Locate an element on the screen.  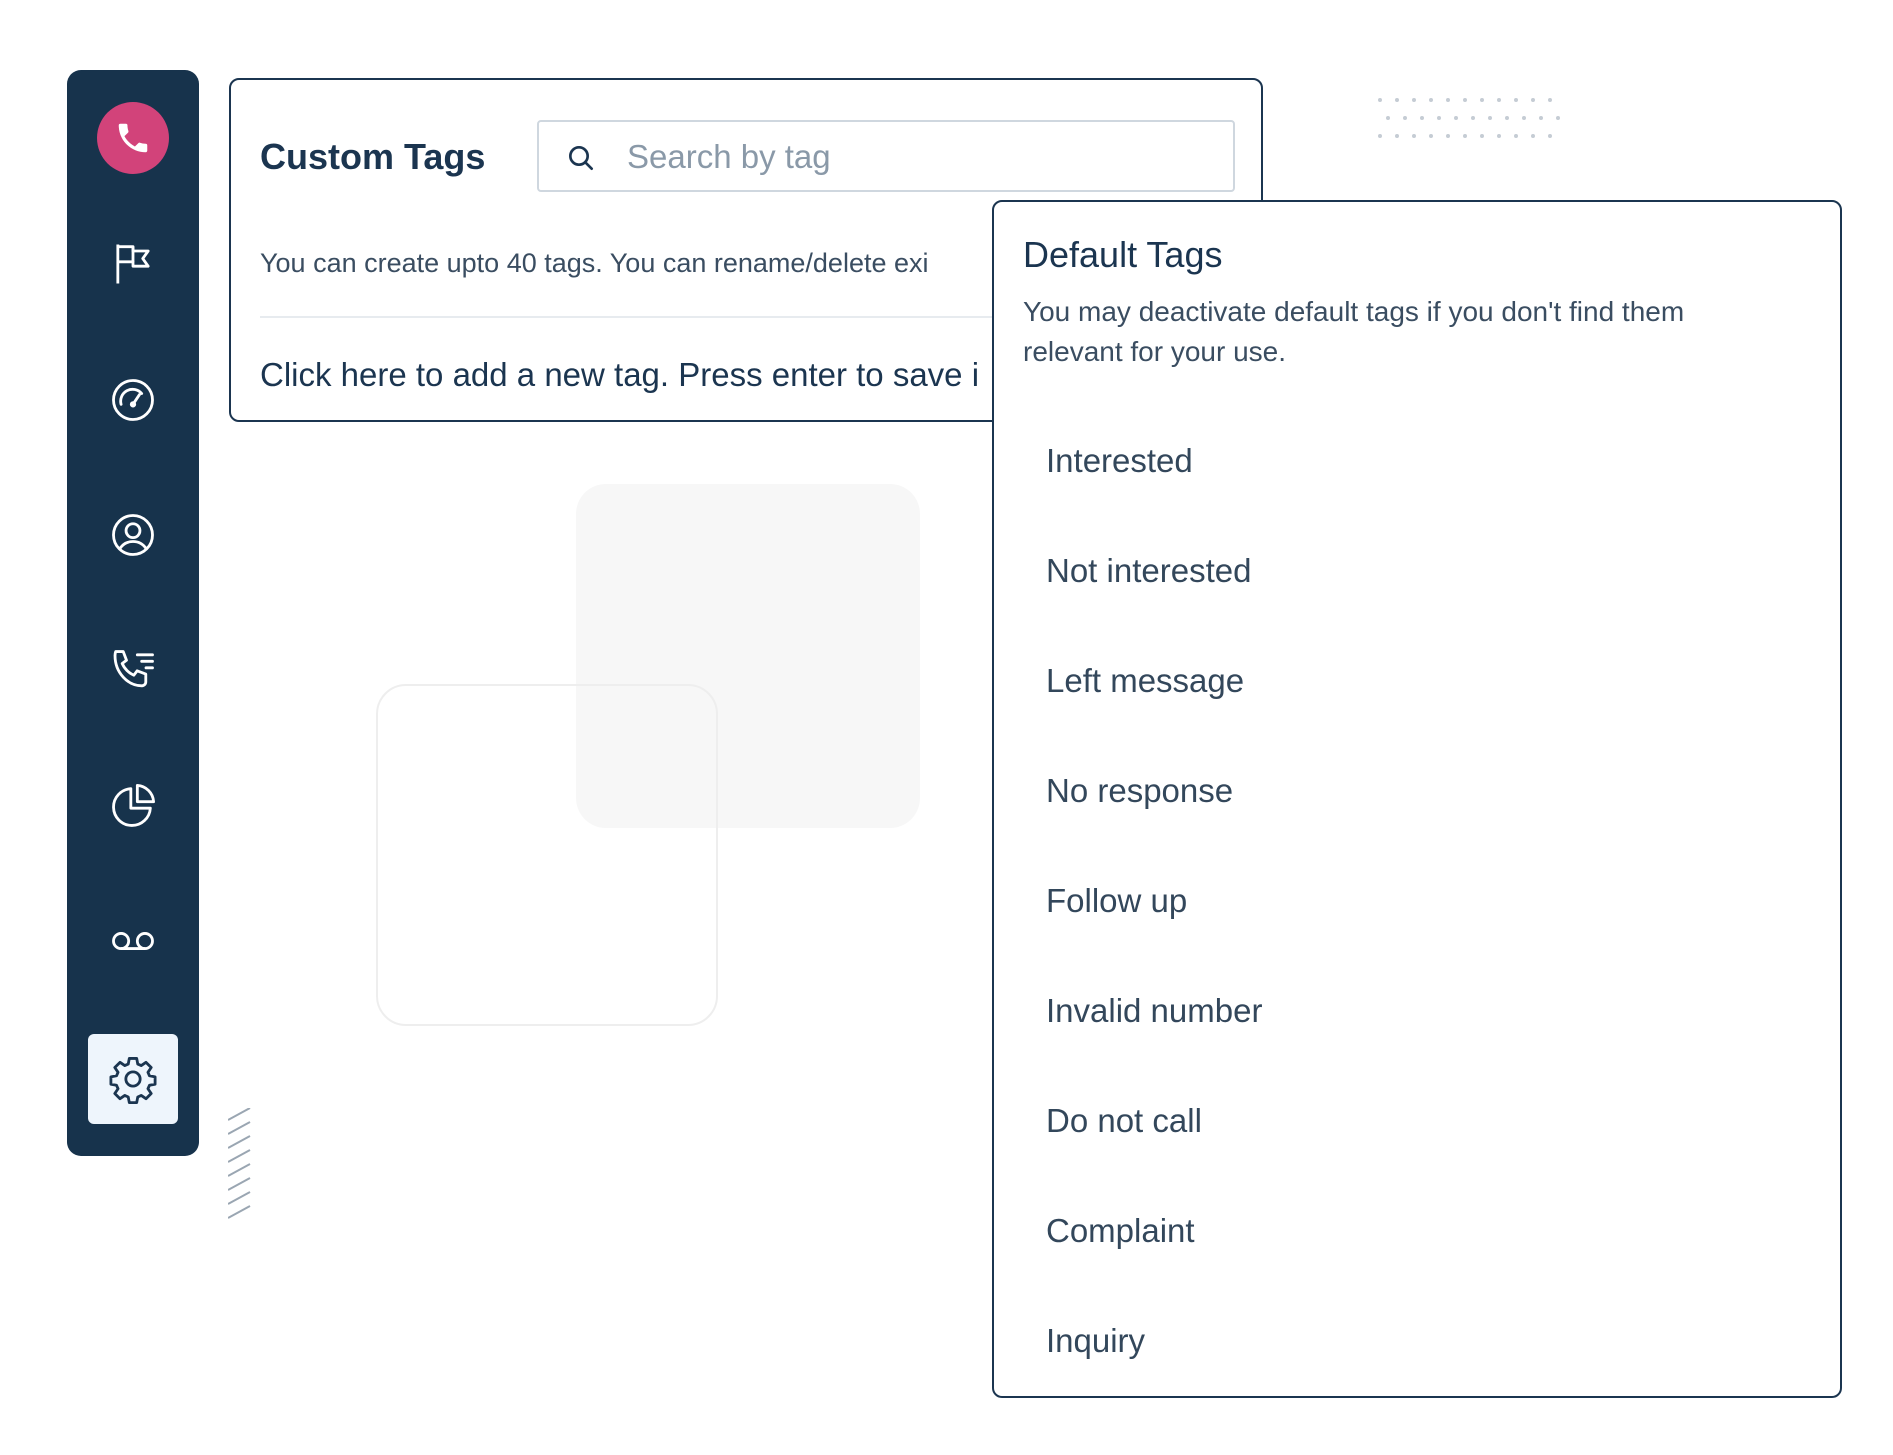
voicemail-icon is located at coordinates (133, 941).